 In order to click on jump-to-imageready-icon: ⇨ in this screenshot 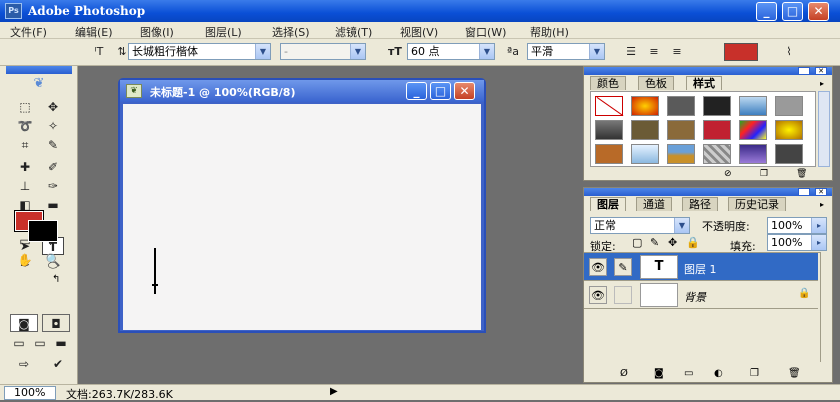, I will do `click(24, 364)`.